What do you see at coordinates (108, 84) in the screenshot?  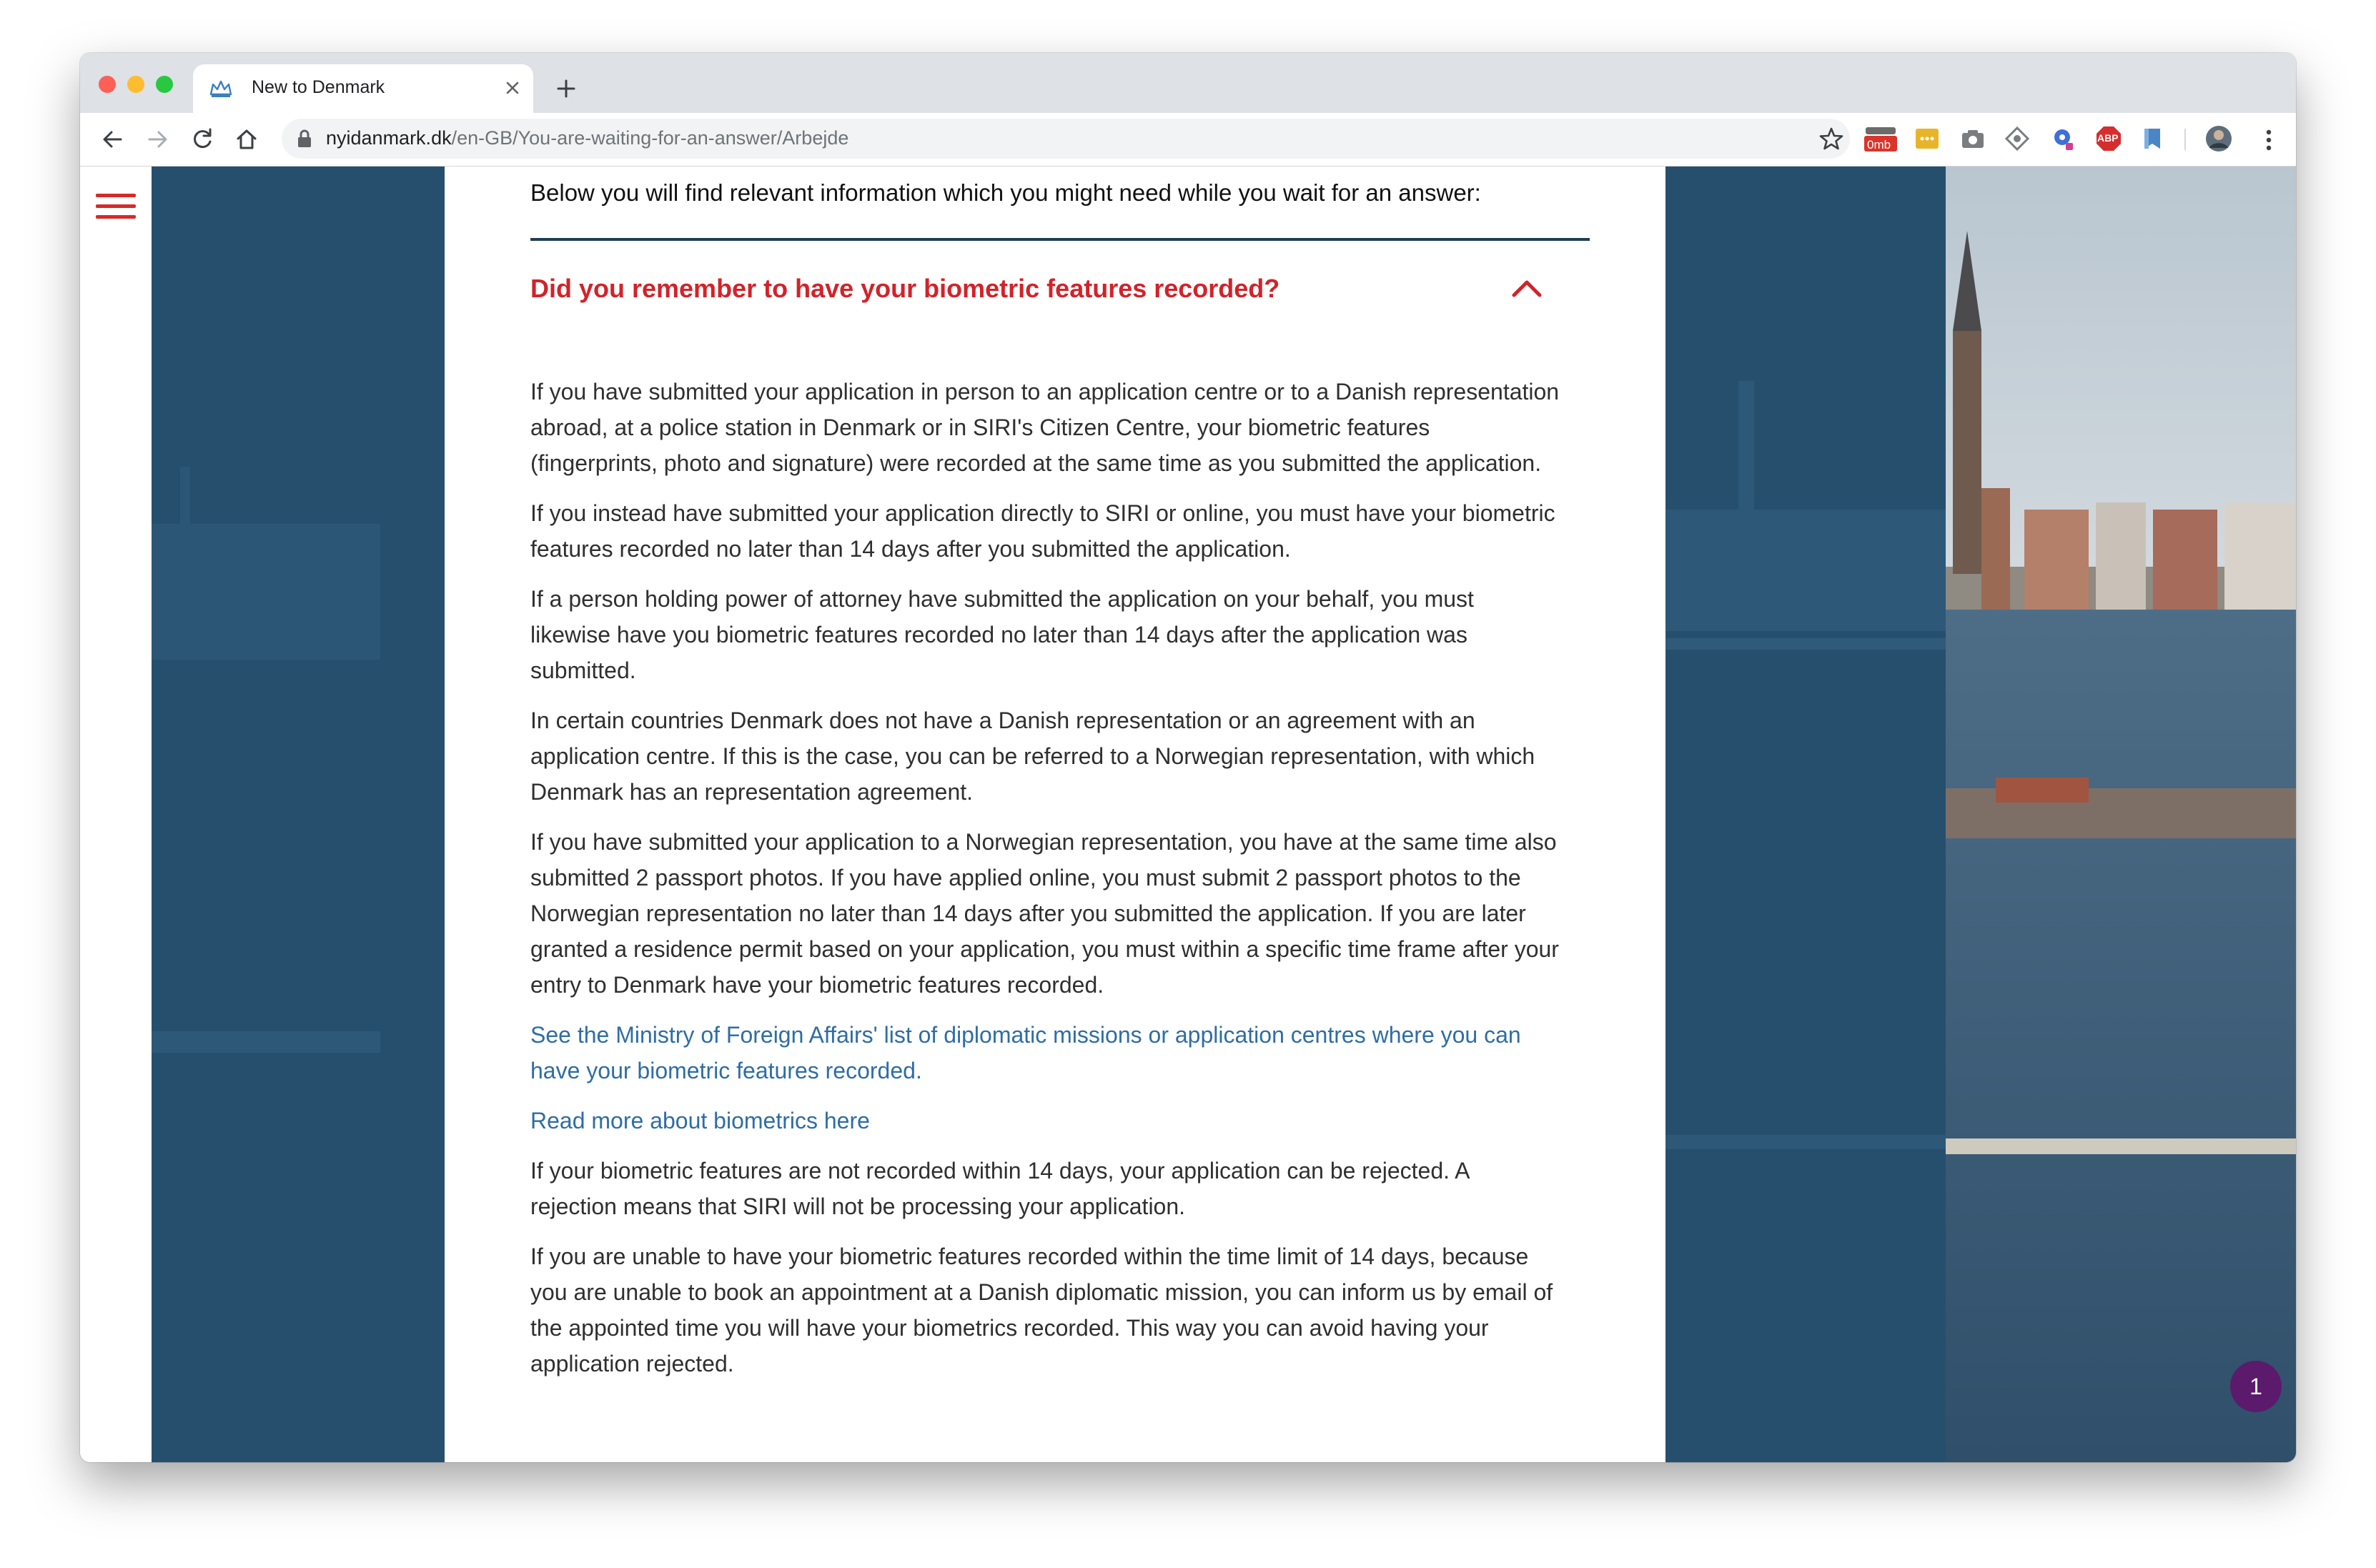 I see `close-window-button` at bounding box center [108, 84].